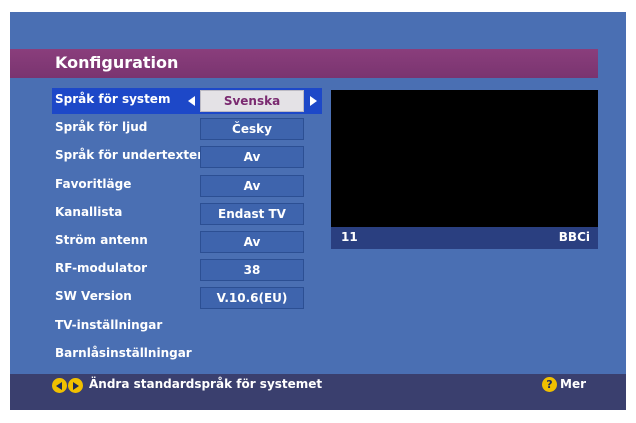  I want to click on menu-item-label: RF-modulator, so click(101, 268).